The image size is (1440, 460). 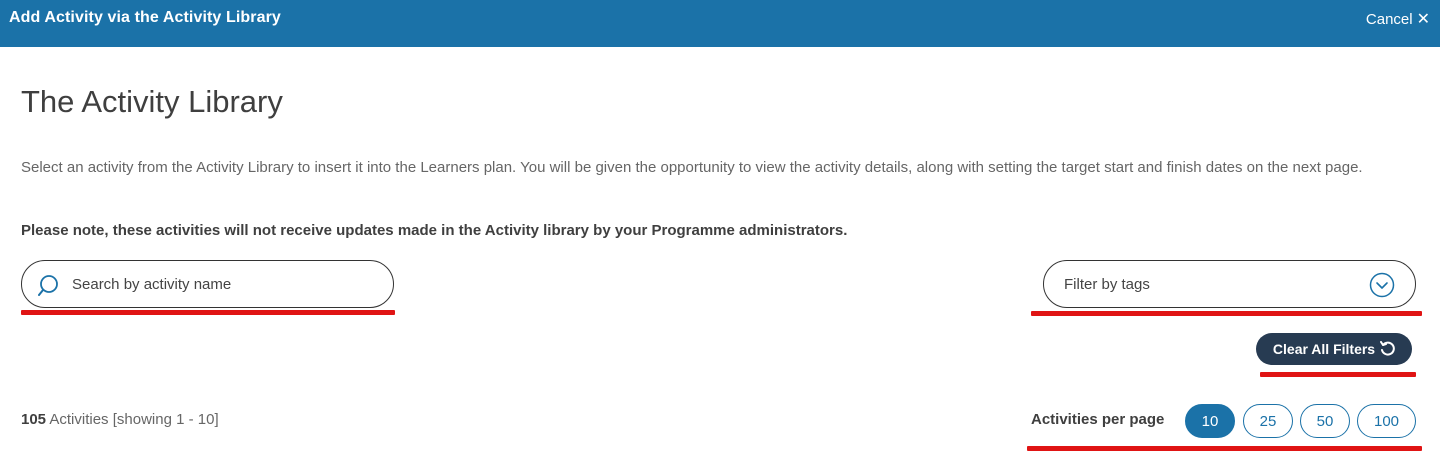 I want to click on per-page-label: Activities per page, so click(x=1098, y=419).